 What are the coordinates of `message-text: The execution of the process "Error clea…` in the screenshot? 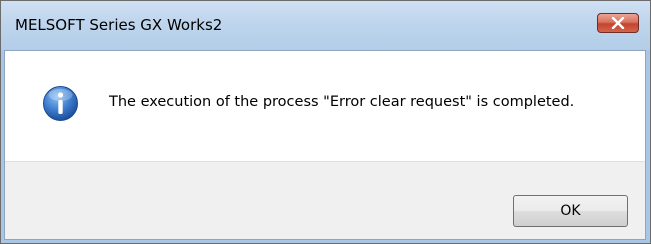 It's located at (342, 102).